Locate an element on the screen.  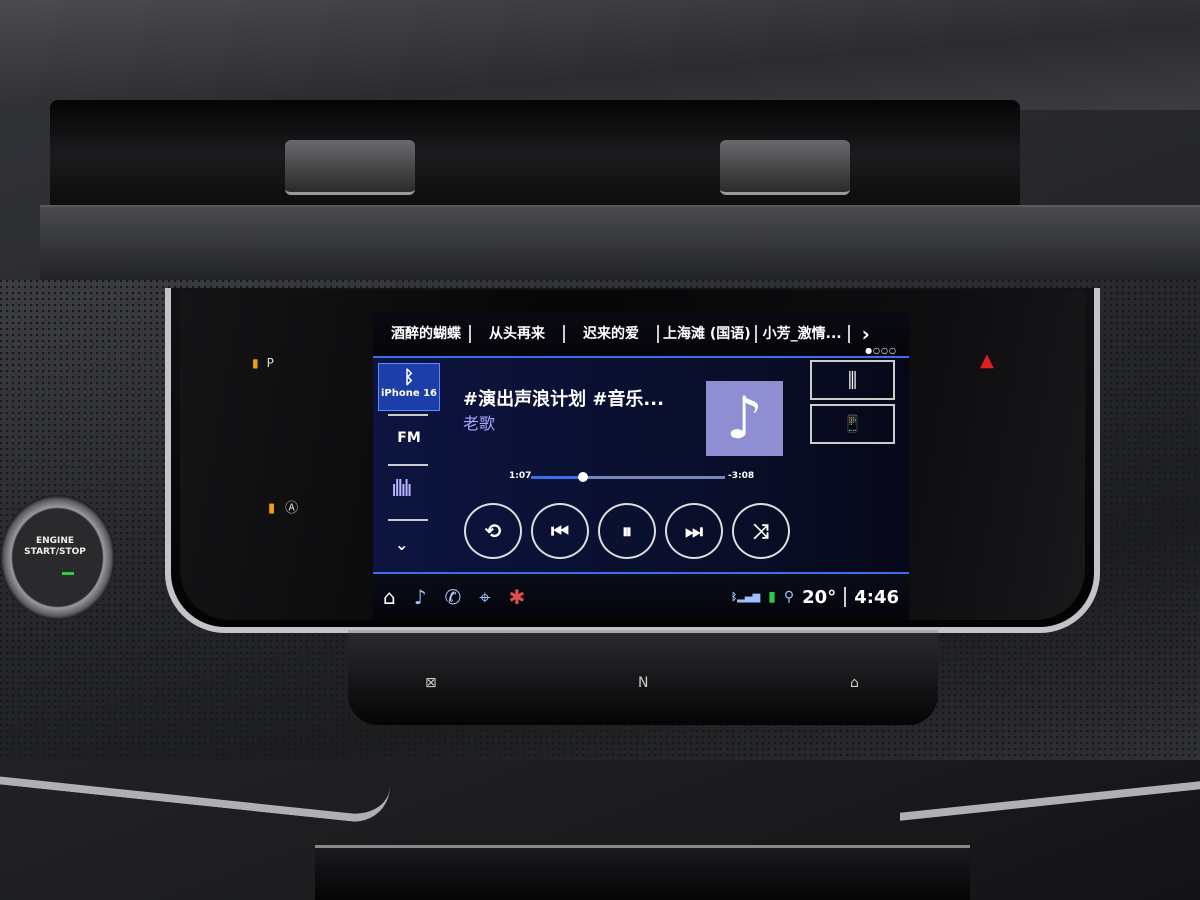
phone-audio-button: 📱 is located at coordinates (852, 424).